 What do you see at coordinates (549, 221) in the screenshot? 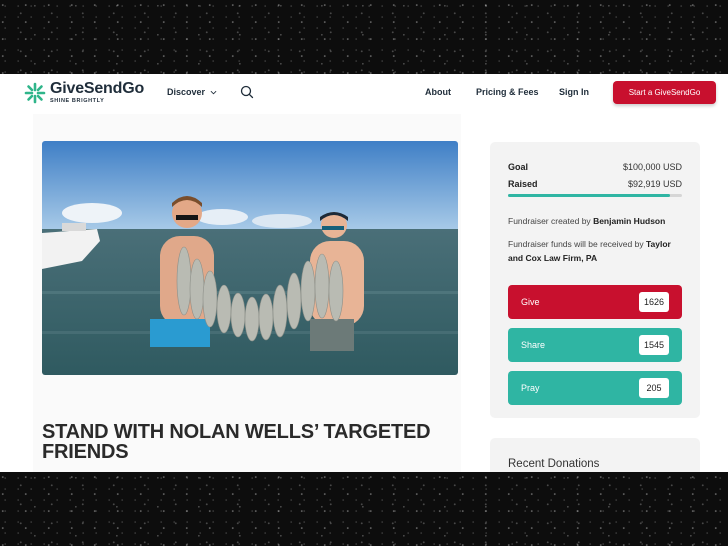
I see `created-prefix: Fundraiser created by` at bounding box center [549, 221].